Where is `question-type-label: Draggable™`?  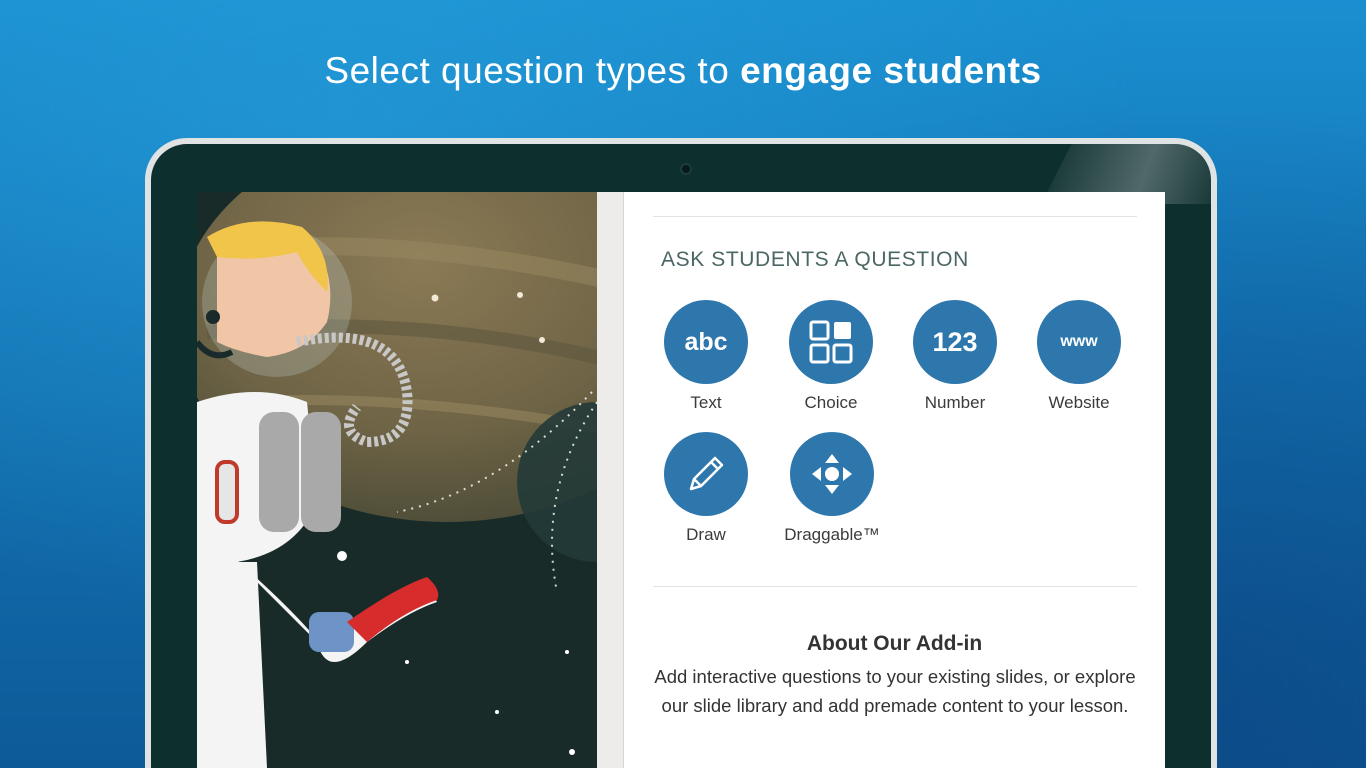 question-type-label: Draggable™ is located at coordinates (832, 534).